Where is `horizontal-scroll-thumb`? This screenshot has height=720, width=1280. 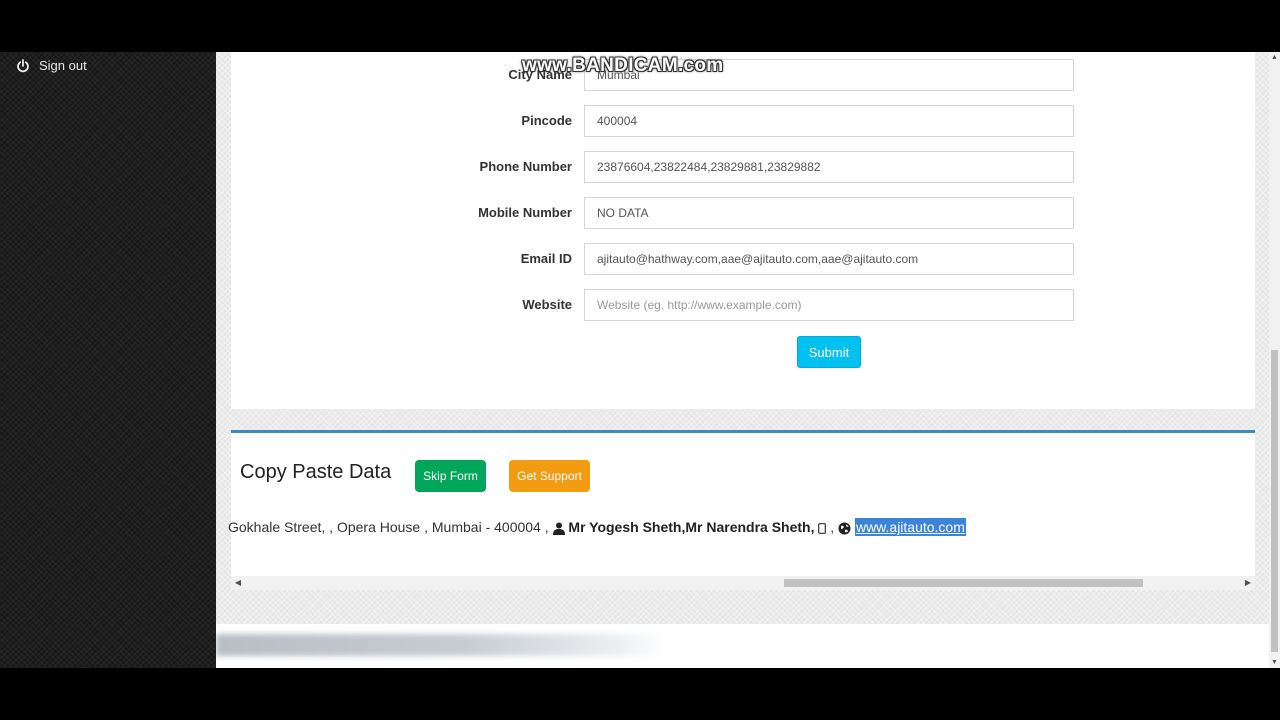 horizontal-scroll-thumb is located at coordinates (963, 583).